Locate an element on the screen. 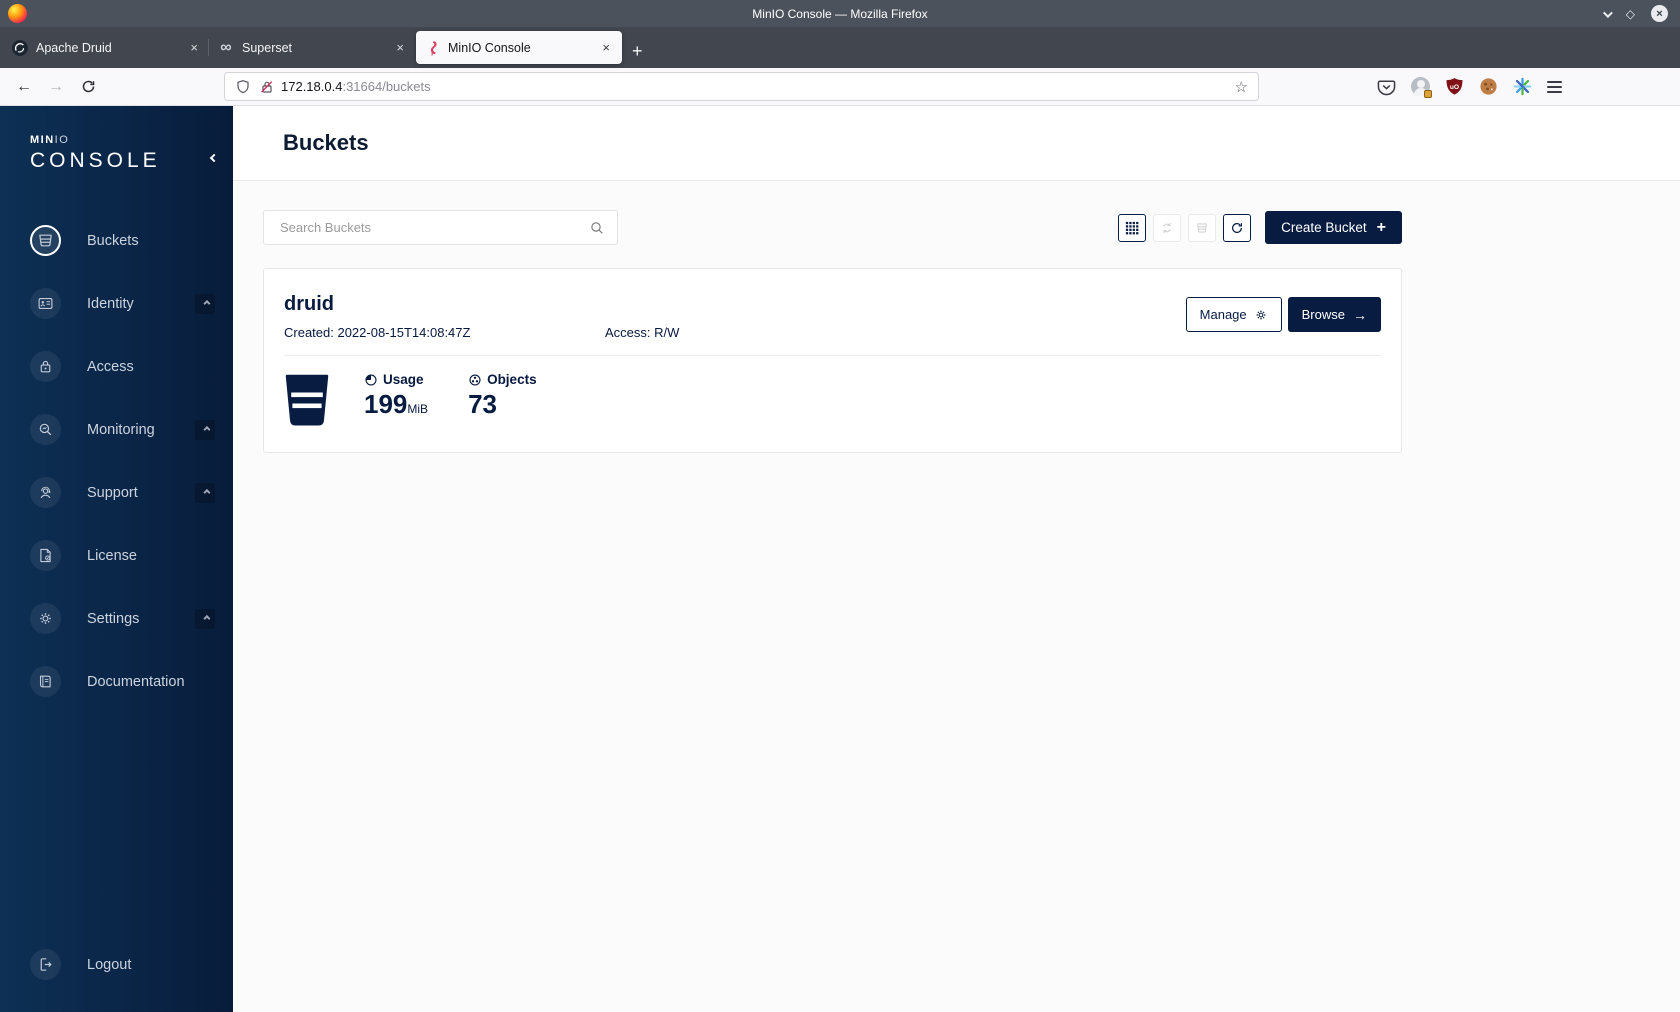 Image resolution: width=1680 pixels, height=1012 pixels. create-bucket-button: Create Bucket + is located at coordinates (1333, 227).